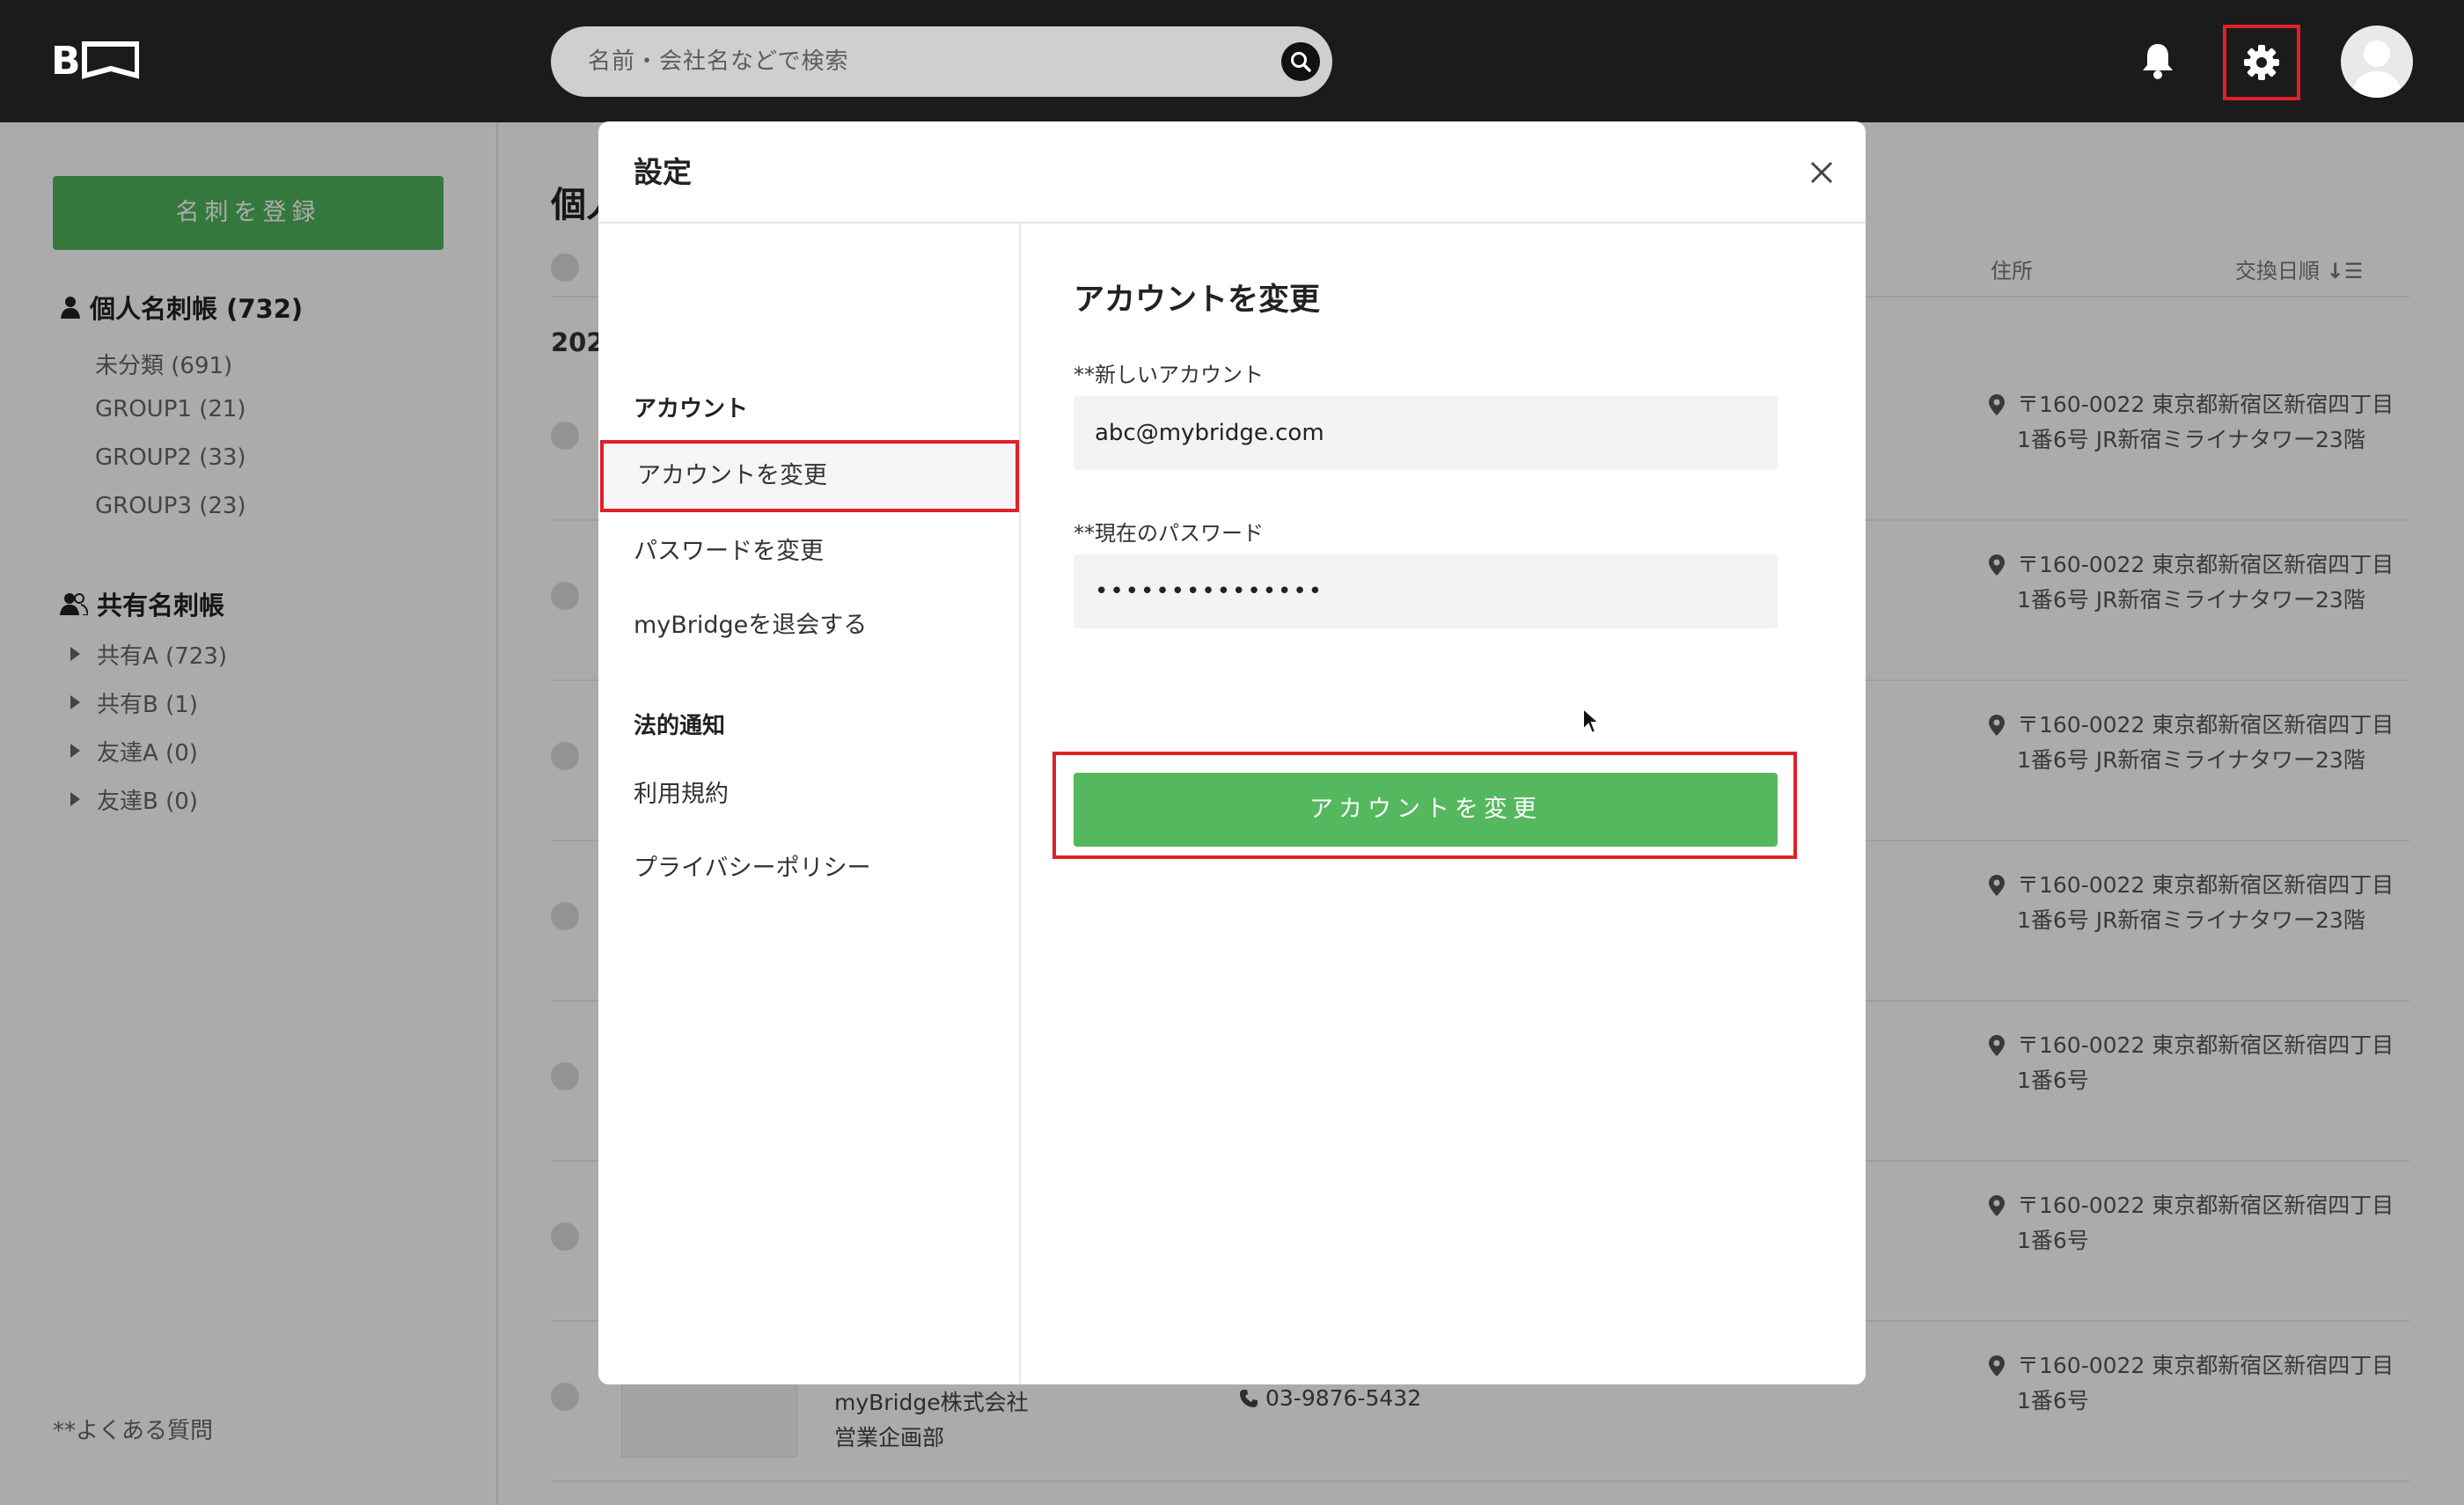 The image size is (2464, 1505). Describe the element at coordinates (682, 792) in the screenshot. I see `nav-item-terms: 利用規約` at that location.